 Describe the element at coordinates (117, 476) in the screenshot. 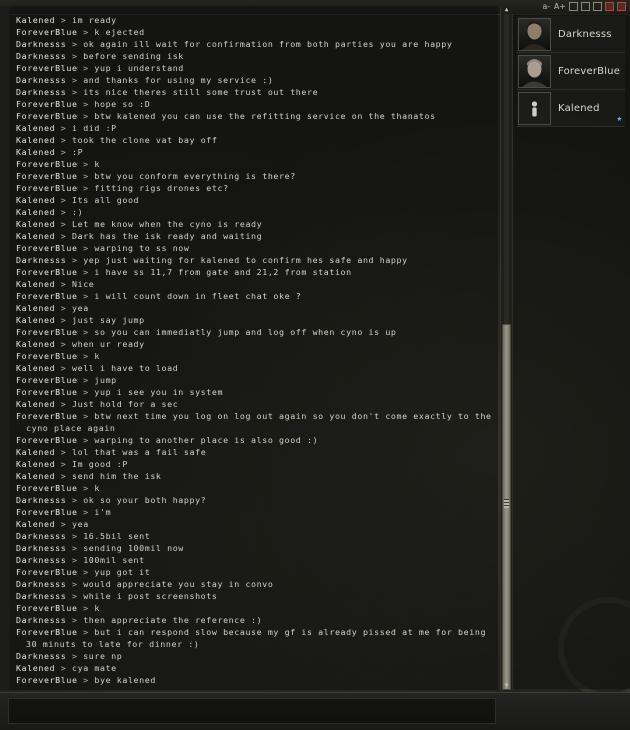

I see `message-text: send him the isk` at that location.